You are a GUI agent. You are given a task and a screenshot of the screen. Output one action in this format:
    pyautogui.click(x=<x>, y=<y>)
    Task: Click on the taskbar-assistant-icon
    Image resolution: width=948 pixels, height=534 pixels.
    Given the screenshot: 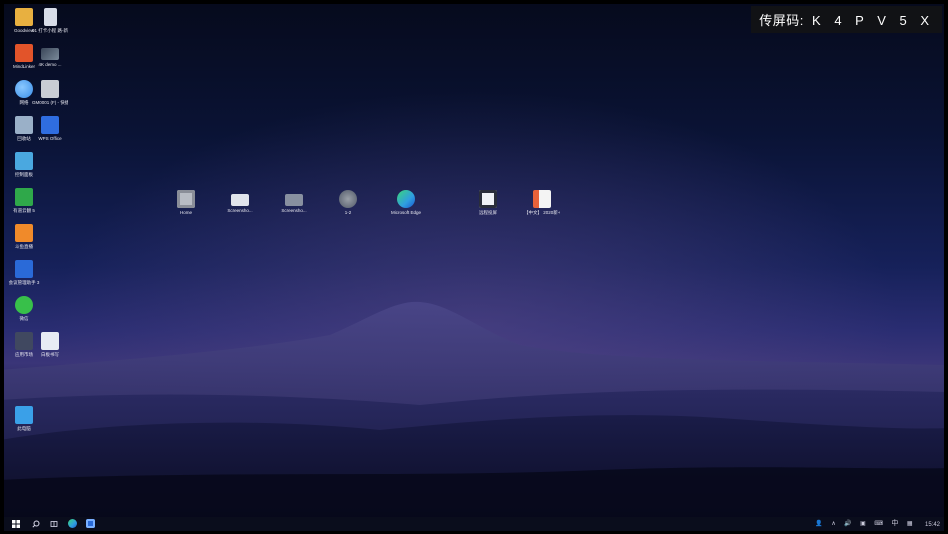 What is the action you would take?
    pyautogui.click(x=90, y=524)
    